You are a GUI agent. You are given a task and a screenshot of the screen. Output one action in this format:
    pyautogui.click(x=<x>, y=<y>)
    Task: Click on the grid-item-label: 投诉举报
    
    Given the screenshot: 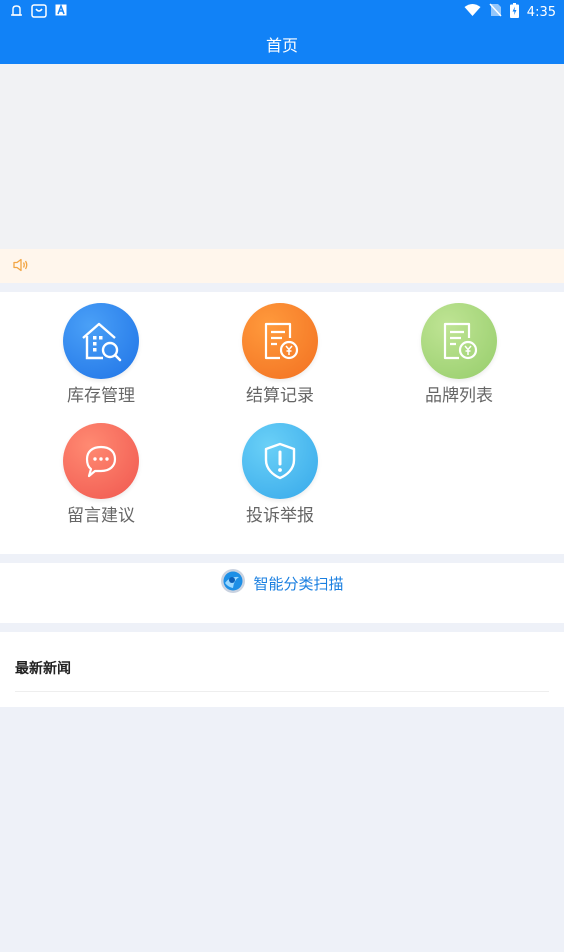 What is the action you would take?
    pyautogui.click(x=280, y=516)
    